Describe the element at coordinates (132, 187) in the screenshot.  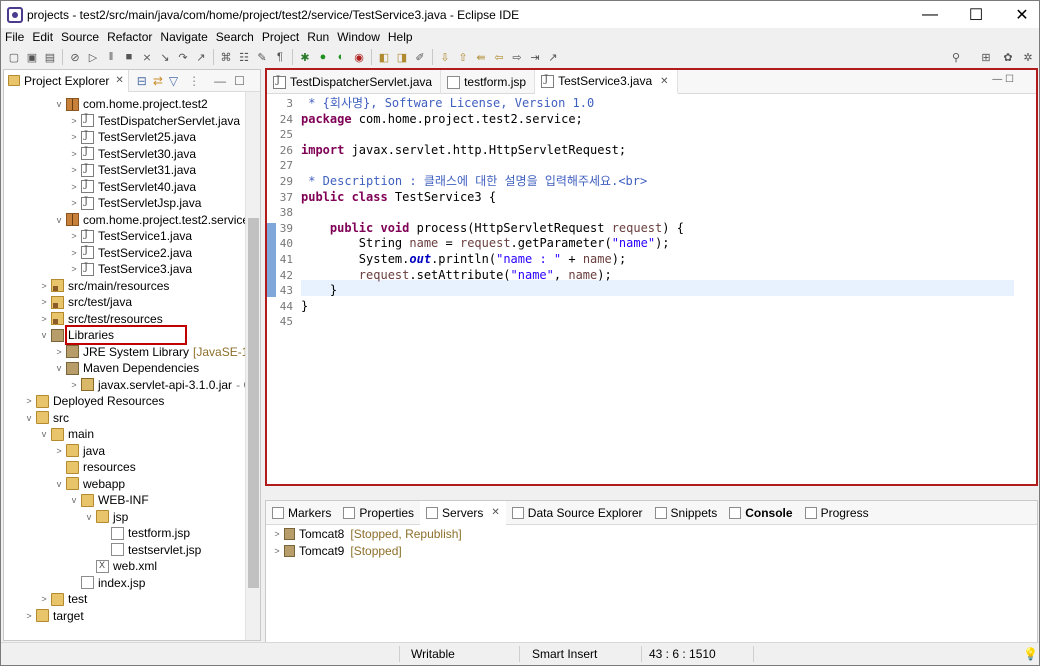
I see `tree-item: > TestServlet40.java` at that location.